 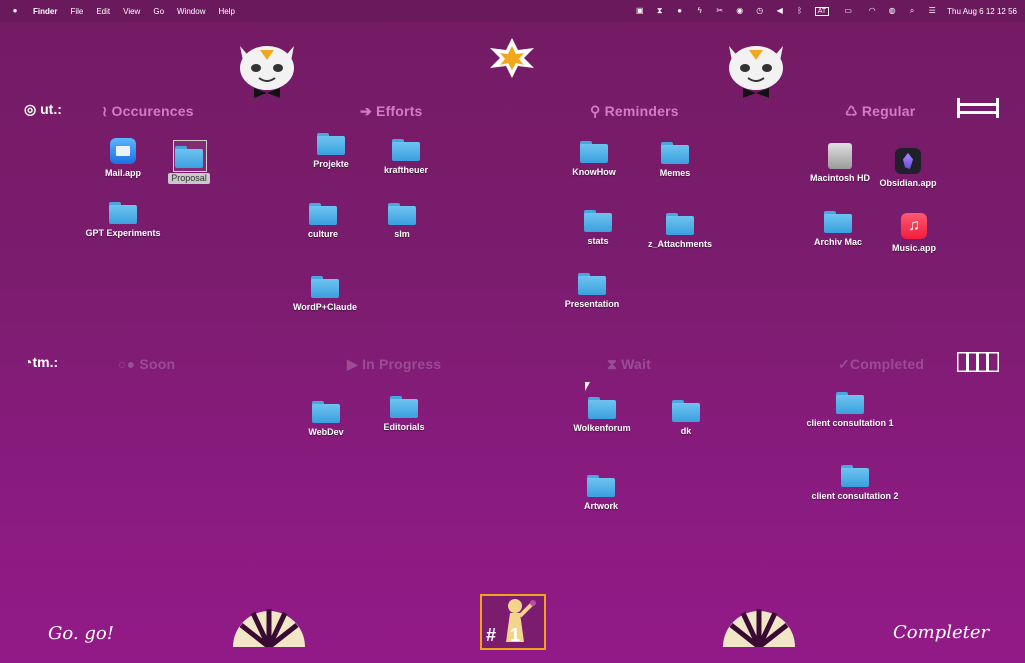 I want to click on menu-app-name: Finder, so click(x=45, y=11).